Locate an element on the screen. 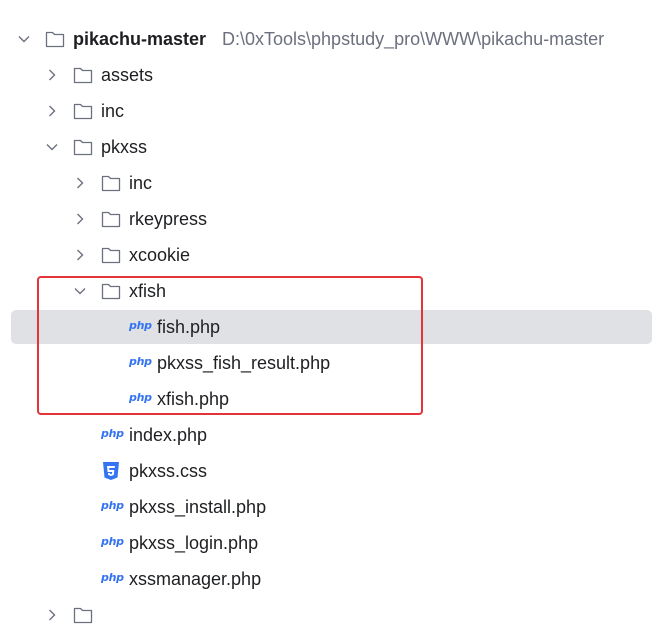 This screenshot has width=663, height=633. tree-row-assets: assets is located at coordinates (331, 75).